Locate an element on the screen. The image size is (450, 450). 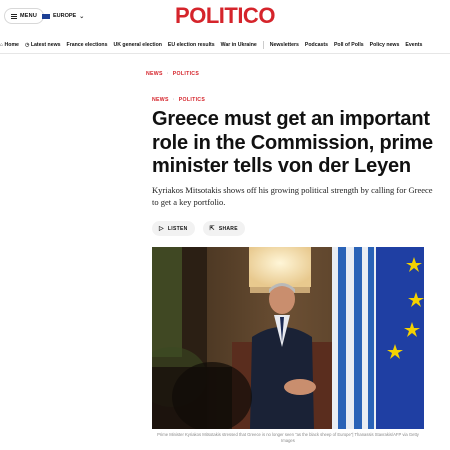
nav-item-events: Events is located at coordinates (413, 45).